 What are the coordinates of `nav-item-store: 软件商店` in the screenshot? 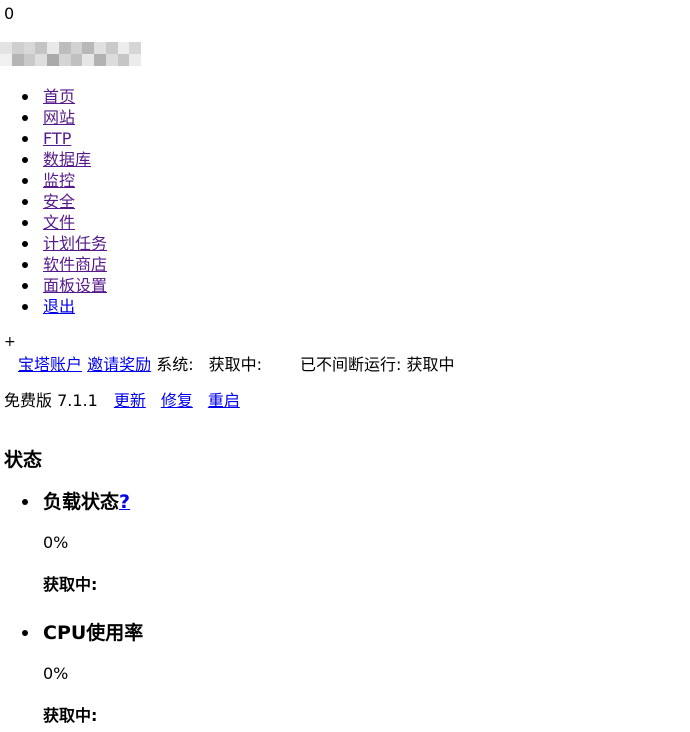 It's located at (53, 264).